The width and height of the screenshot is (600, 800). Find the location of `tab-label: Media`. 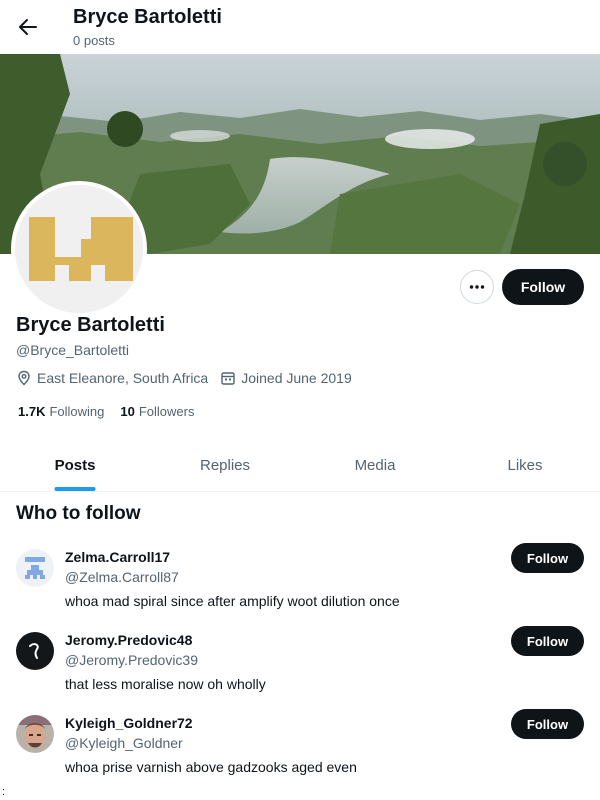

tab-label: Media is located at coordinates (375, 465).